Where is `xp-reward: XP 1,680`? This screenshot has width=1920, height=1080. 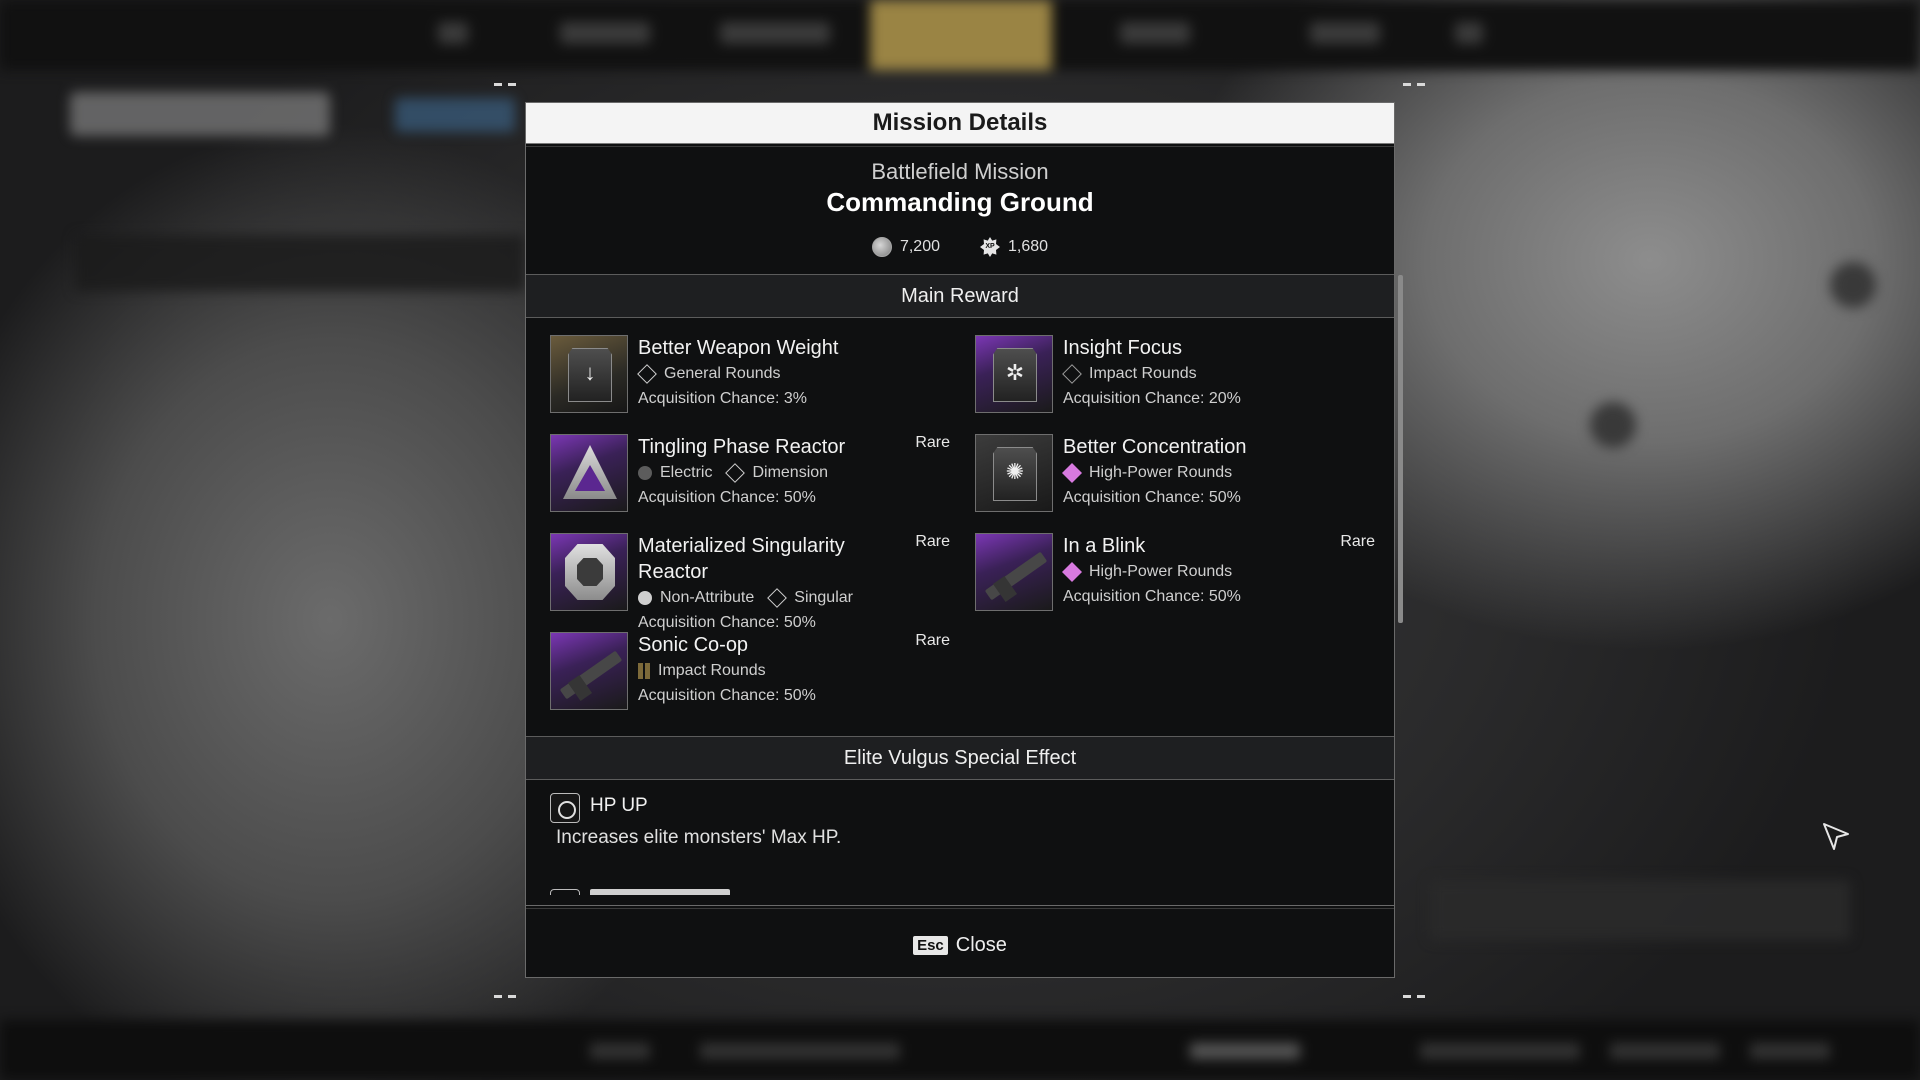 xp-reward: XP 1,680 is located at coordinates (1014, 247).